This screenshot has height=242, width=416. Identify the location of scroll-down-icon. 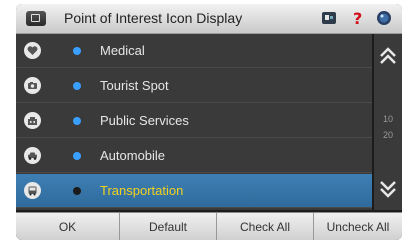
(388, 189).